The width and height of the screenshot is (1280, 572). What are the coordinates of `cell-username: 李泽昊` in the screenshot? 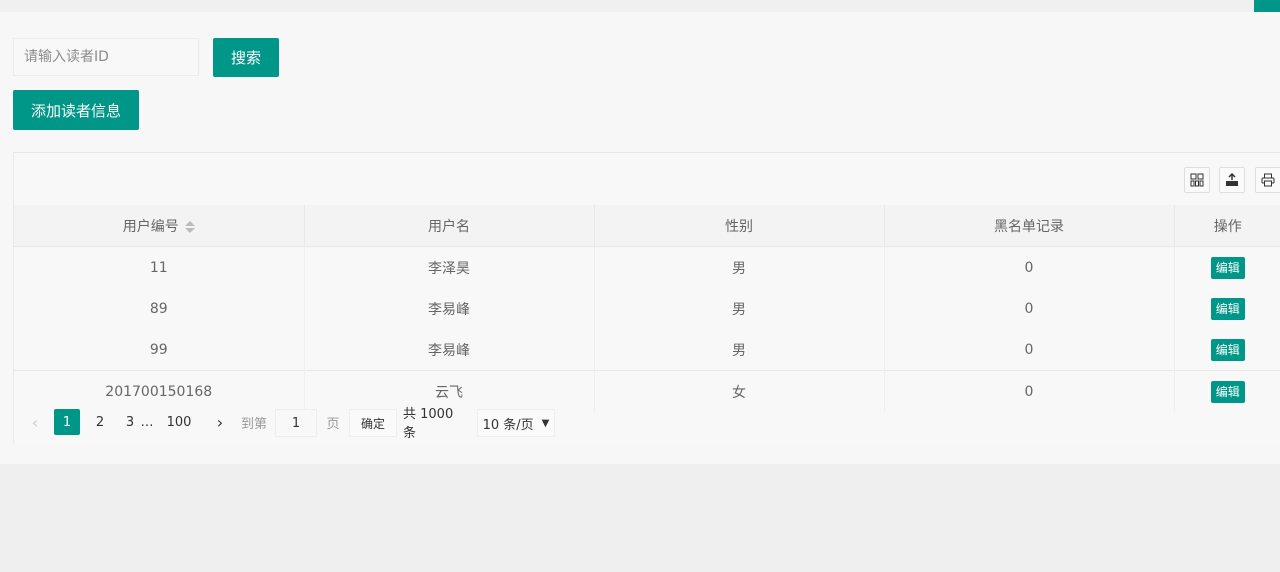 It's located at (449, 267).